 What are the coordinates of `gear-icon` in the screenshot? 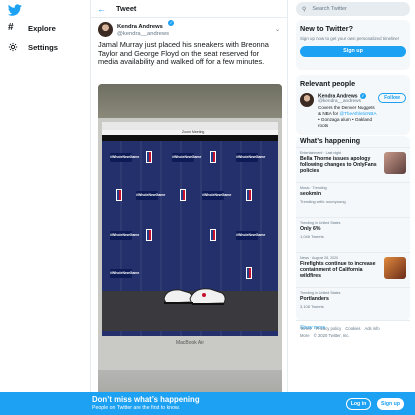 It's located at (13, 47).